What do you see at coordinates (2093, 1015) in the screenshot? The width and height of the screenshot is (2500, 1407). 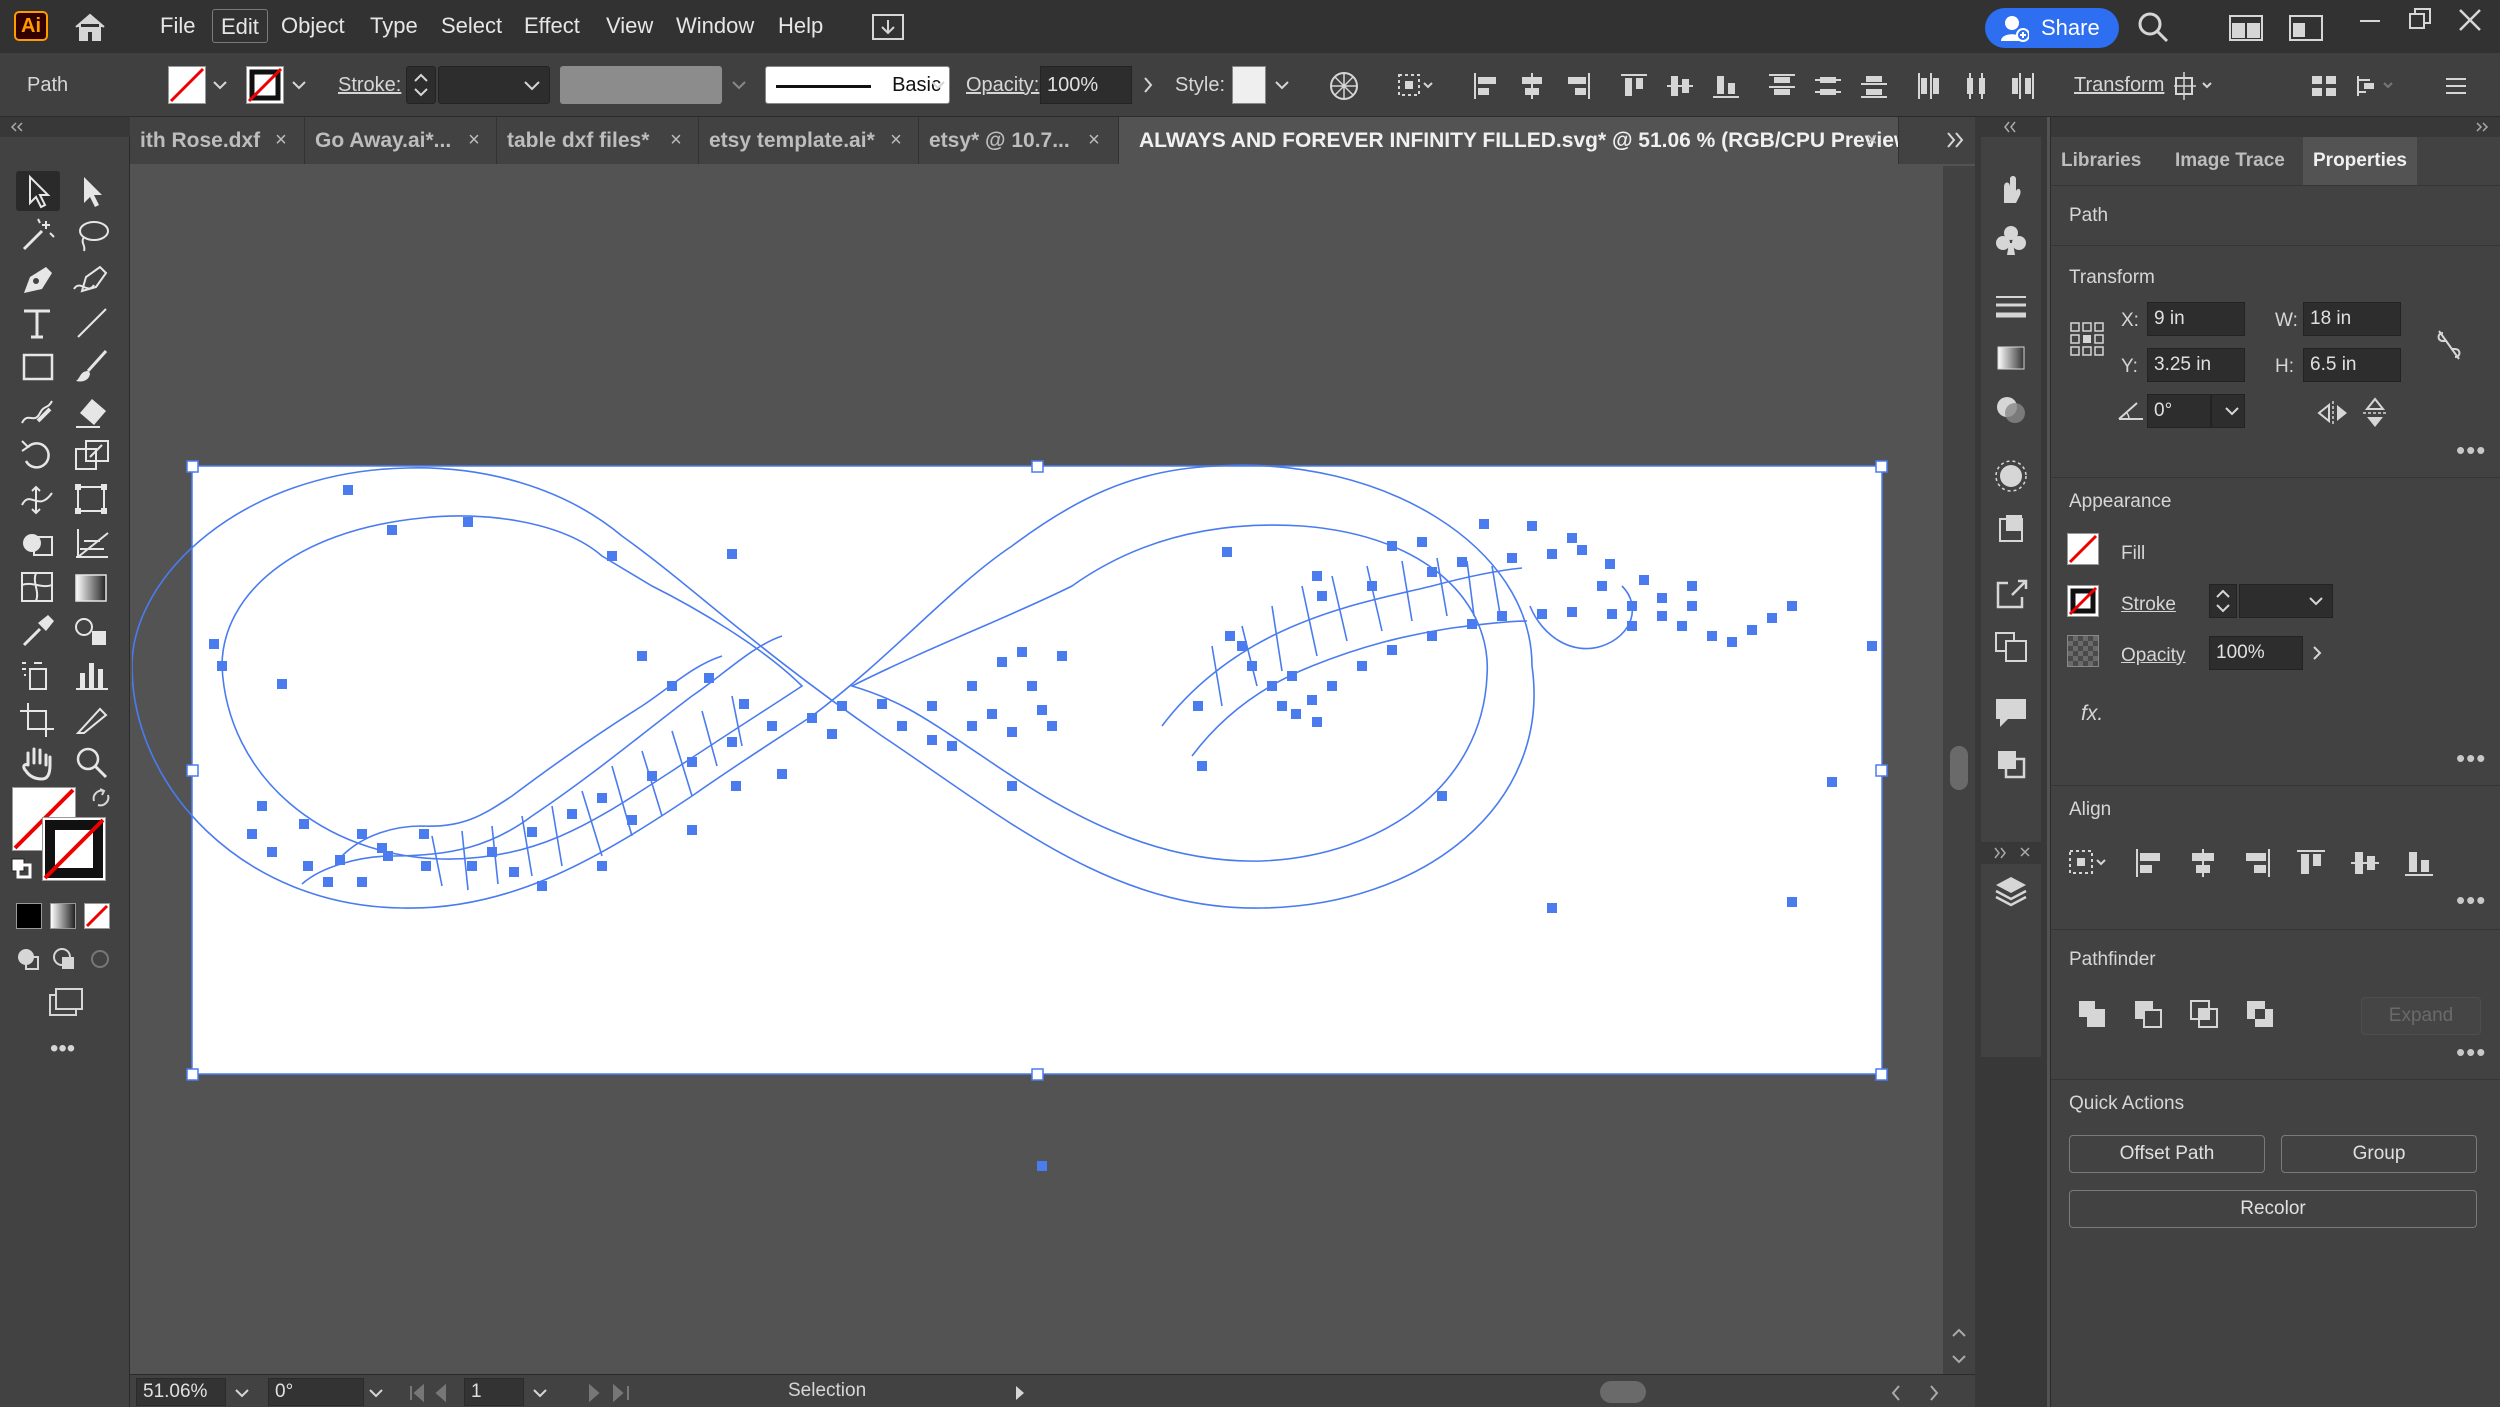 I see `unite-icon` at bounding box center [2093, 1015].